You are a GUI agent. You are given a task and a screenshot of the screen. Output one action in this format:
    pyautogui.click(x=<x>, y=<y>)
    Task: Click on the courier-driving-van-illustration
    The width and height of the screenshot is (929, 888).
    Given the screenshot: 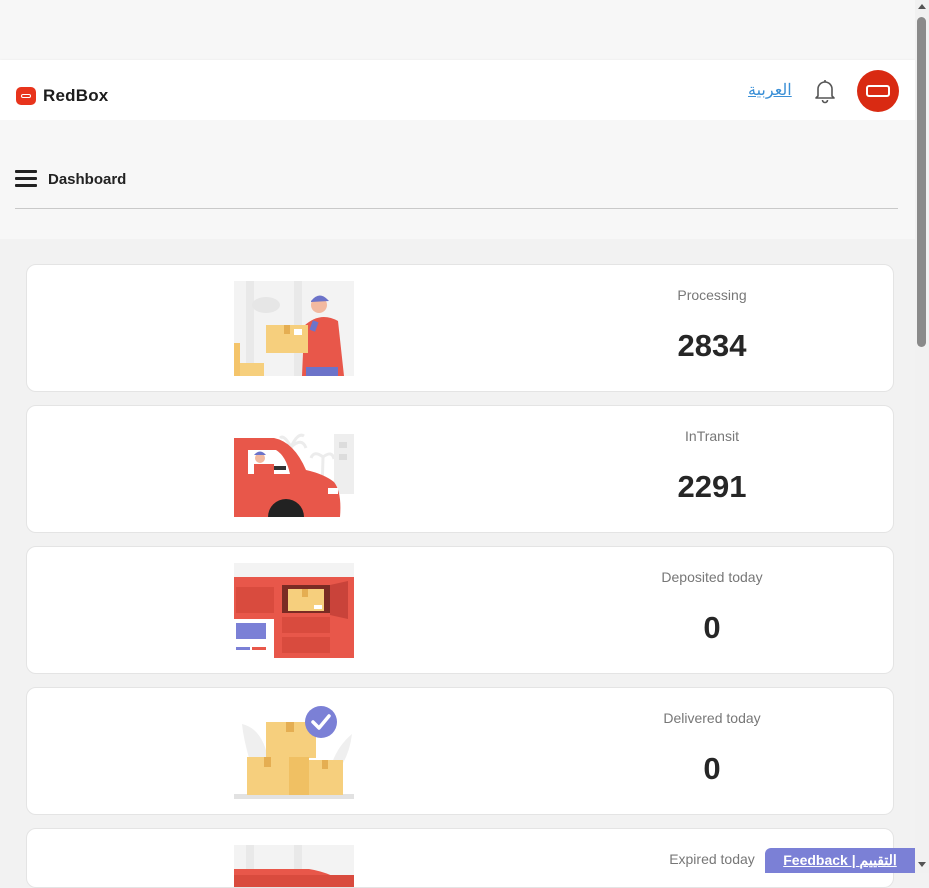 What is the action you would take?
    pyautogui.click(x=294, y=477)
    